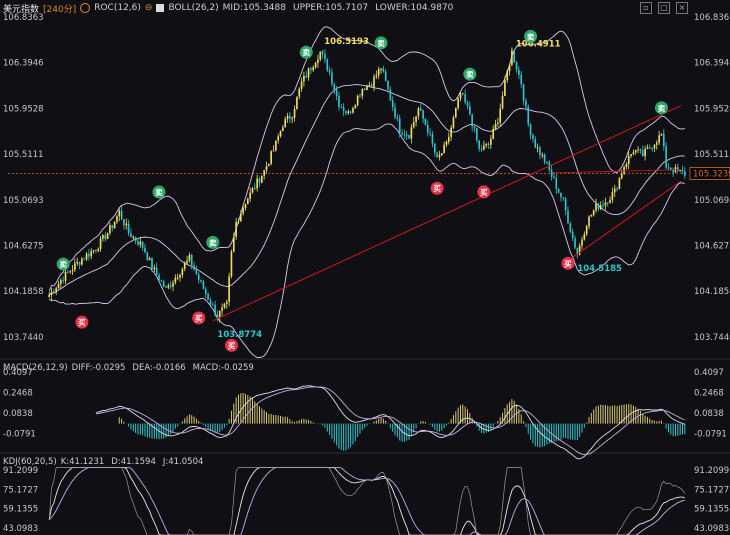  Describe the element at coordinates (711, 471) in the screenshot. I see `kdj-tick-right: 91.2099` at that location.